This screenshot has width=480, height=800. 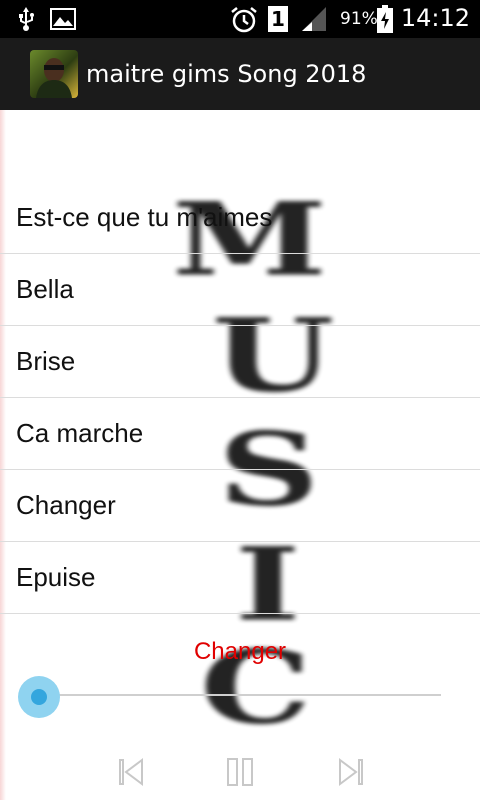 What do you see at coordinates (240, 434) in the screenshot?
I see `list-item: Ca marche` at bounding box center [240, 434].